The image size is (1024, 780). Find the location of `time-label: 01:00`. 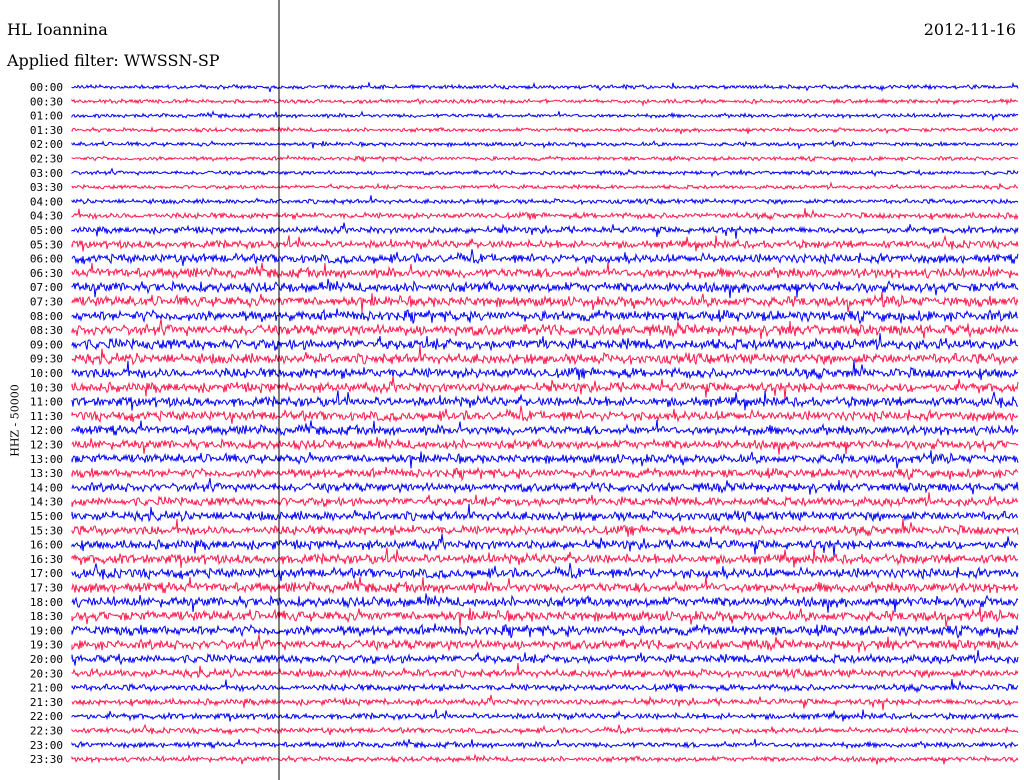

time-label: 01:00 is located at coordinates (46, 116).